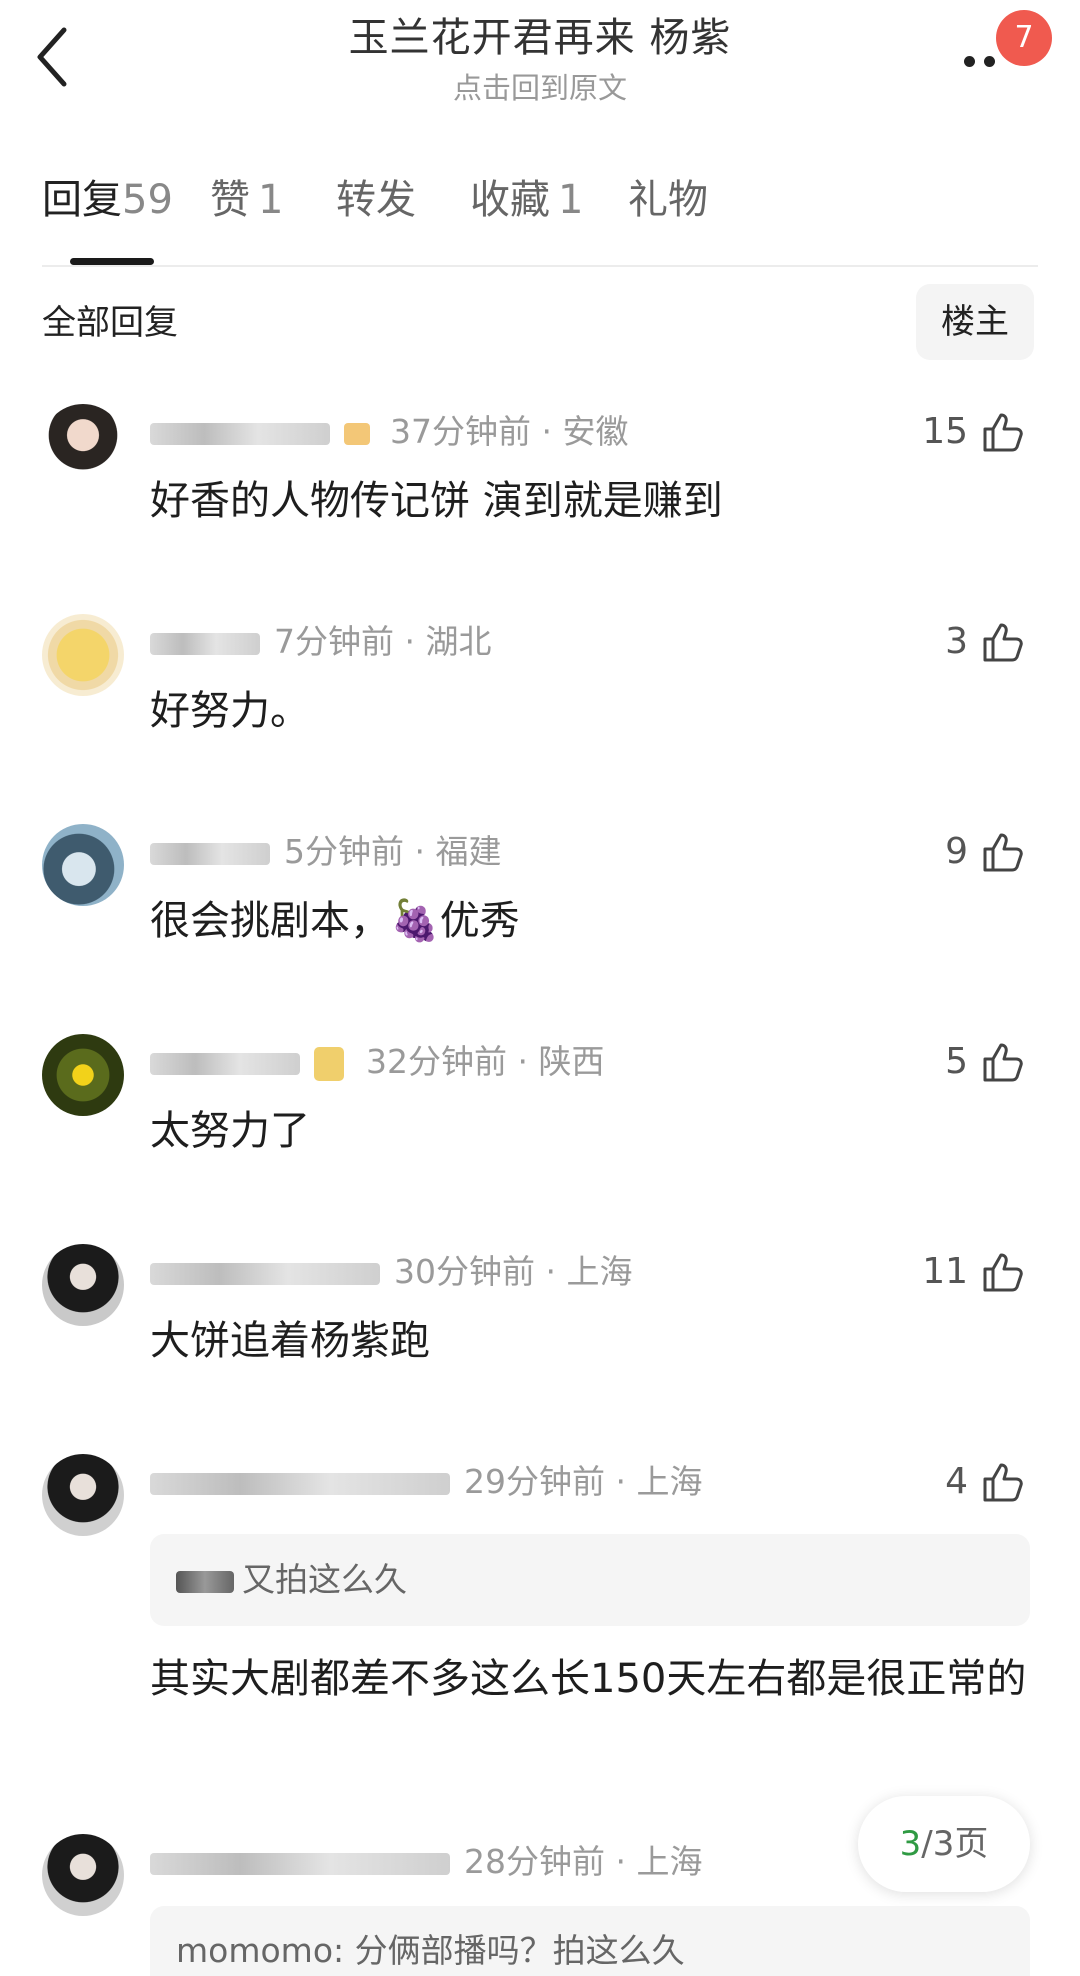  What do you see at coordinates (955, 1844) in the screenshot?
I see `total-pages: /3页` at bounding box center [955, 1844].